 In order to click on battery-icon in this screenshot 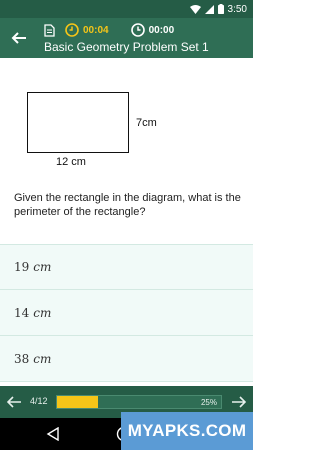, I will do `click(220, 9)`.